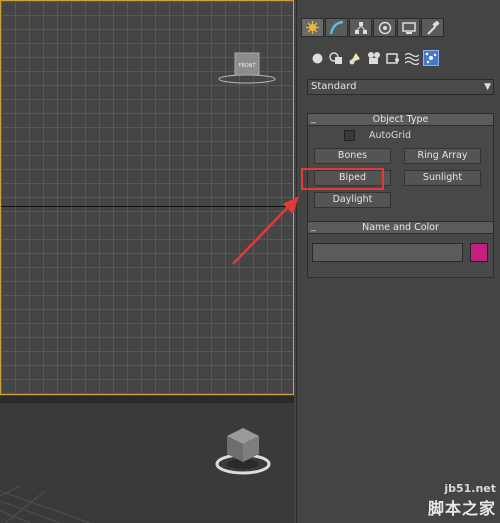  I want to click on tab-utilities, so click(432, 27).